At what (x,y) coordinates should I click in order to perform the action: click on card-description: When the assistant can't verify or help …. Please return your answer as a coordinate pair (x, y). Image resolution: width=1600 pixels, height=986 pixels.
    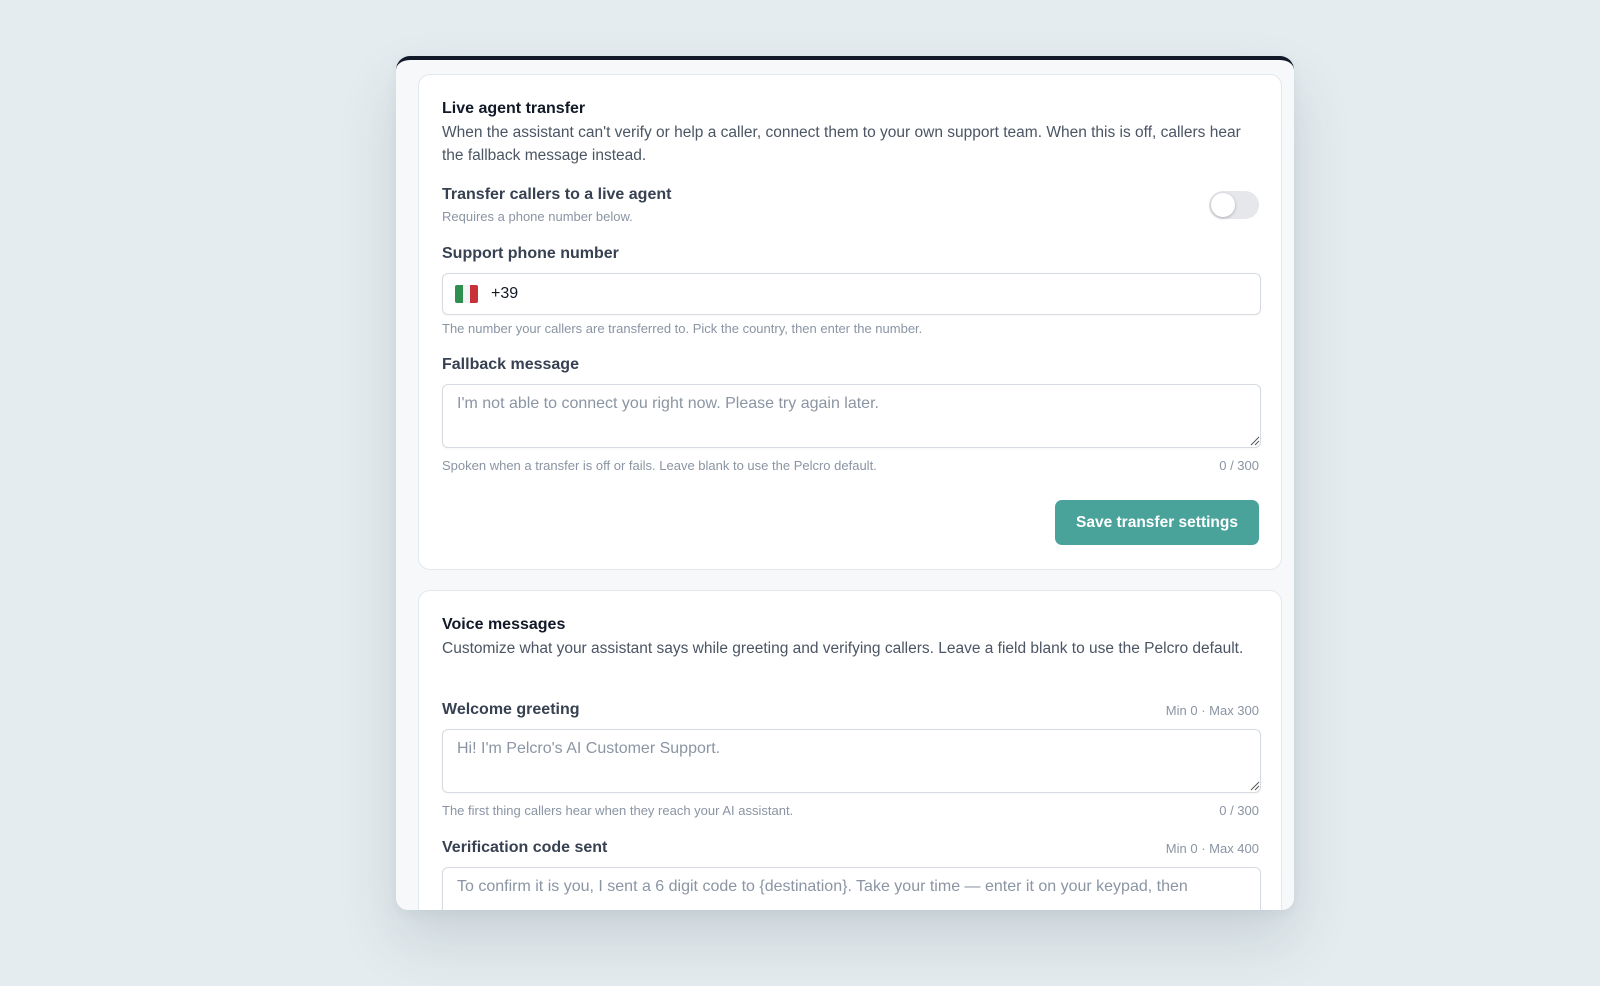
    Looking at the image, I should click on (841, 144).